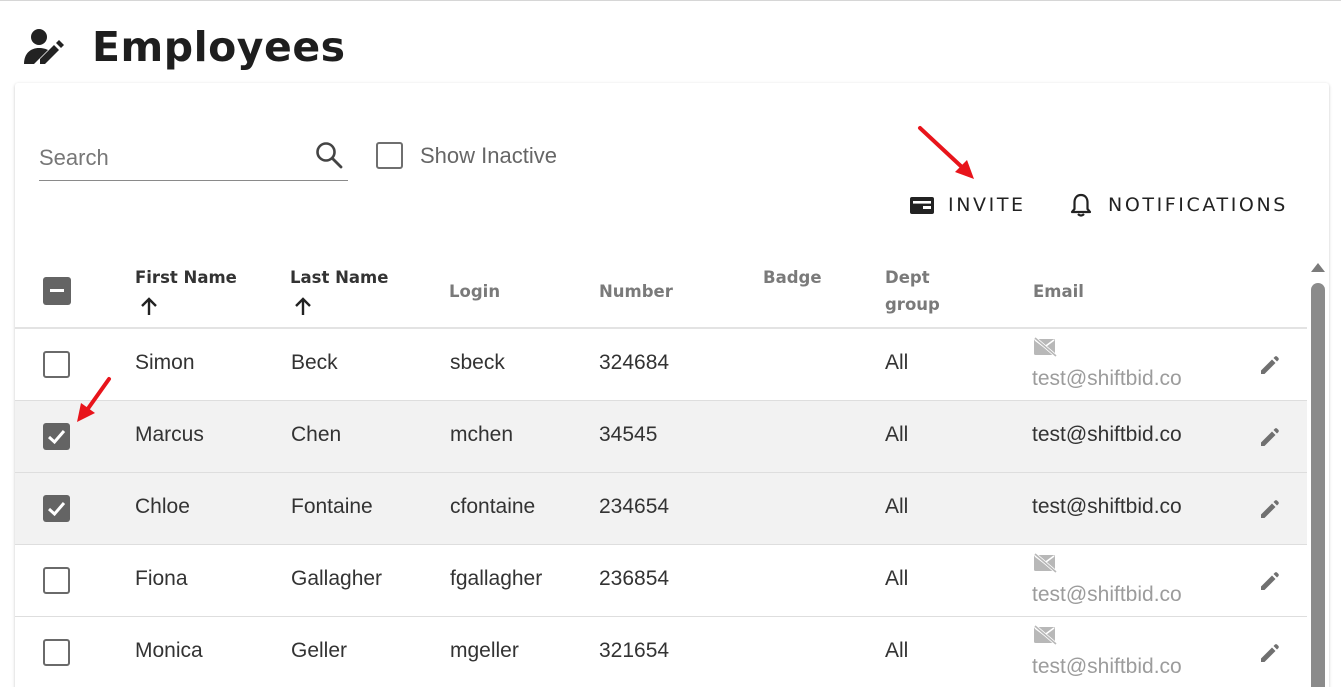 Image resolution: width=1341 pixels, height=687 pixels. I want to click on login-cell: mchen, so click(482, 434).